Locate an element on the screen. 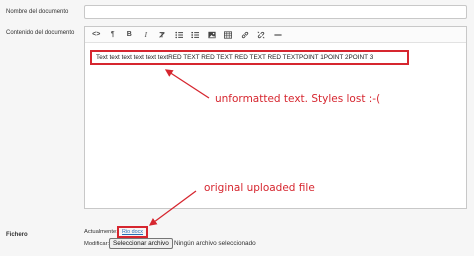  numbered-list-icon is located at coordinates (195, 35).